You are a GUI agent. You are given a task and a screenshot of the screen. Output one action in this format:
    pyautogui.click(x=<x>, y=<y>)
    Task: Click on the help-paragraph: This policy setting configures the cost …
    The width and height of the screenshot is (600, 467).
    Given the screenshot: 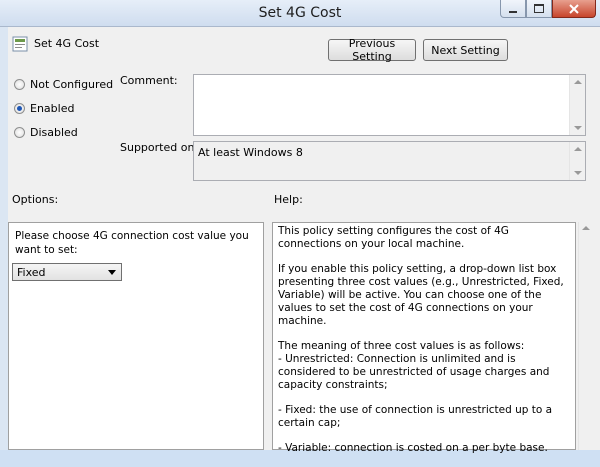 What is the action you would take?
    pyautogui.click(x=393, y=237)
    